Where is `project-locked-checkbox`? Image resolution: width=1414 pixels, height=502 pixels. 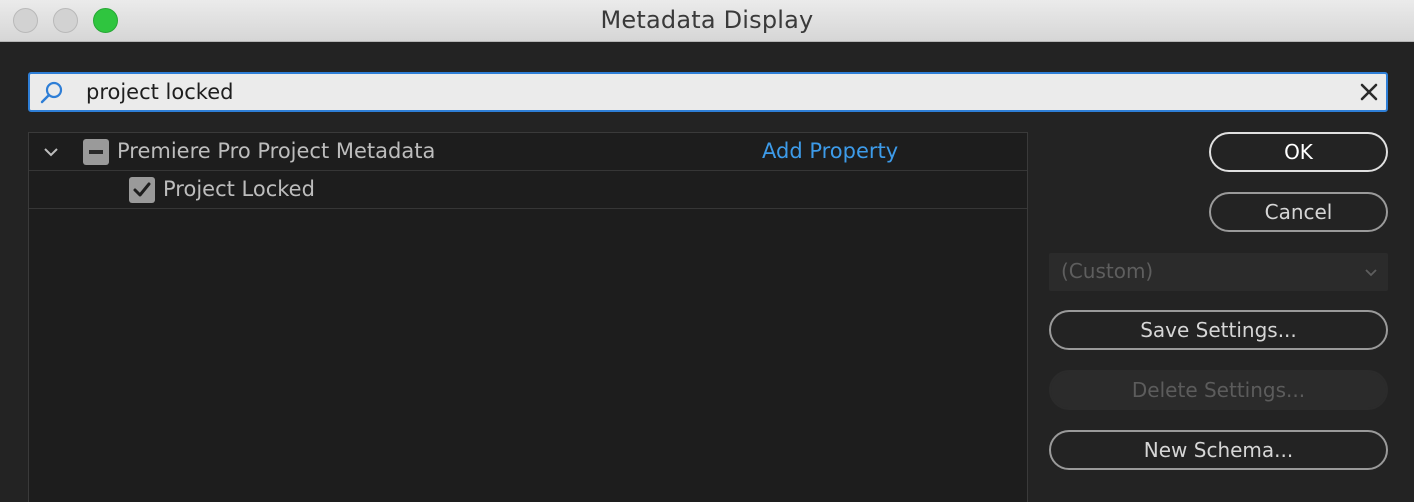
project-locked-checkbox is located at coordinates (142, 190).